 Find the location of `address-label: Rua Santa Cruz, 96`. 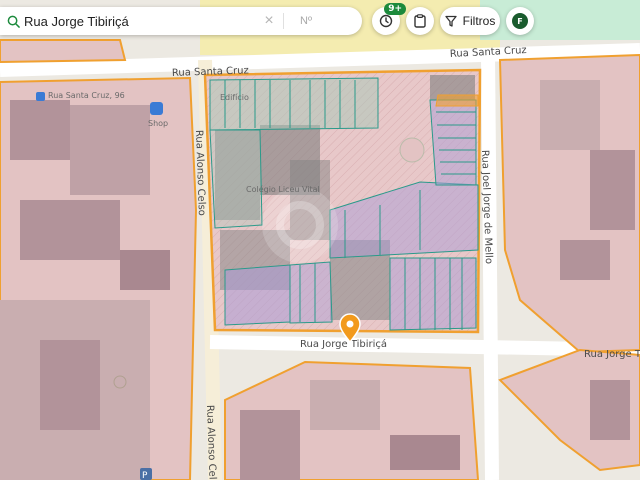

address-label: Rua Santa Cruz, 96 is located at coordinates (86, 95).